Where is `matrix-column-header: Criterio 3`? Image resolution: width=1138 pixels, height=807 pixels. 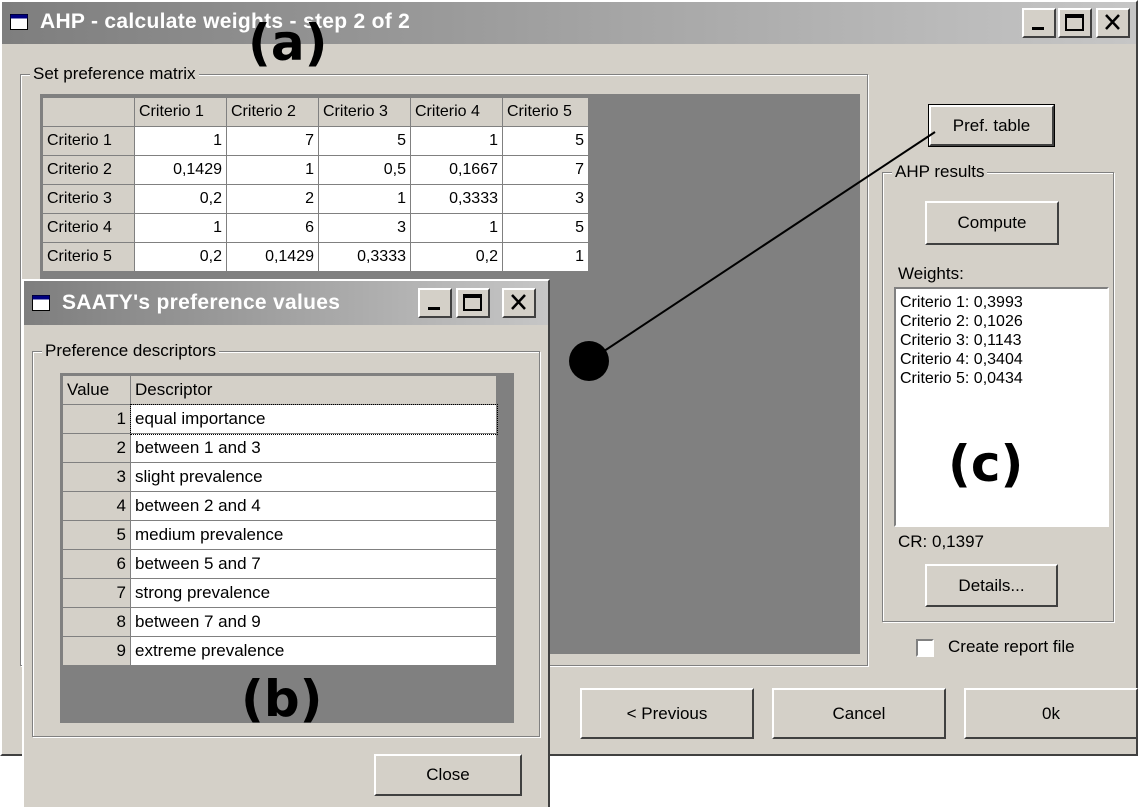
matrix-column-header: Criterio 3 is located at coordinates (364, 112).